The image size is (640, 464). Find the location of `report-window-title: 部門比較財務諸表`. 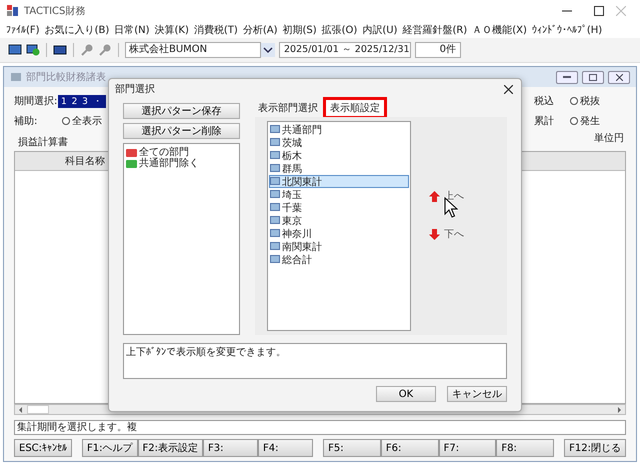

report-window-title: 部門比較財務諸表 is located at coordinates (66, 77).